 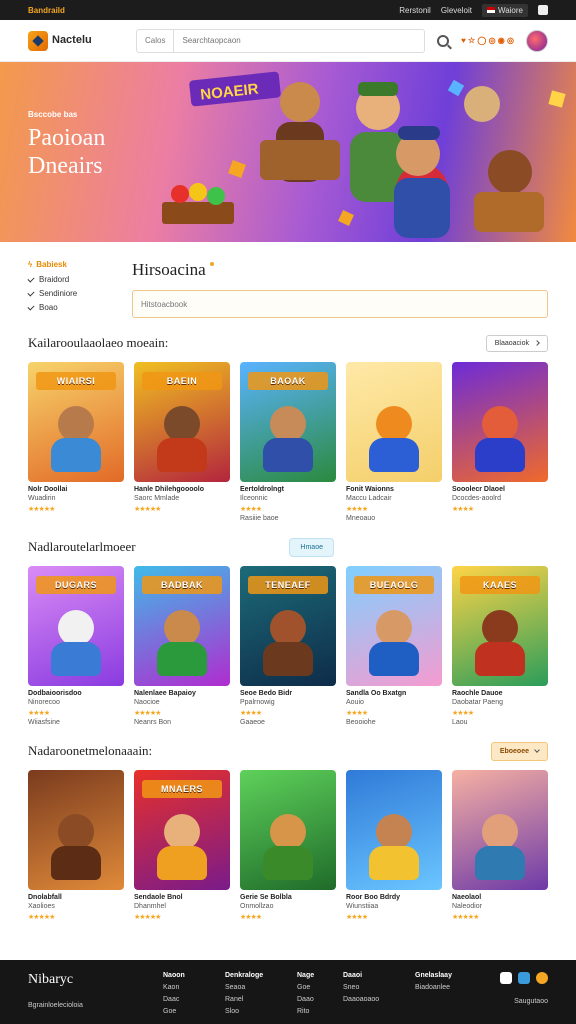 I want to click on game-card: Roor Boo Bdrdy Wiunstiiaa ★★★★, so click(x=394, y=845).